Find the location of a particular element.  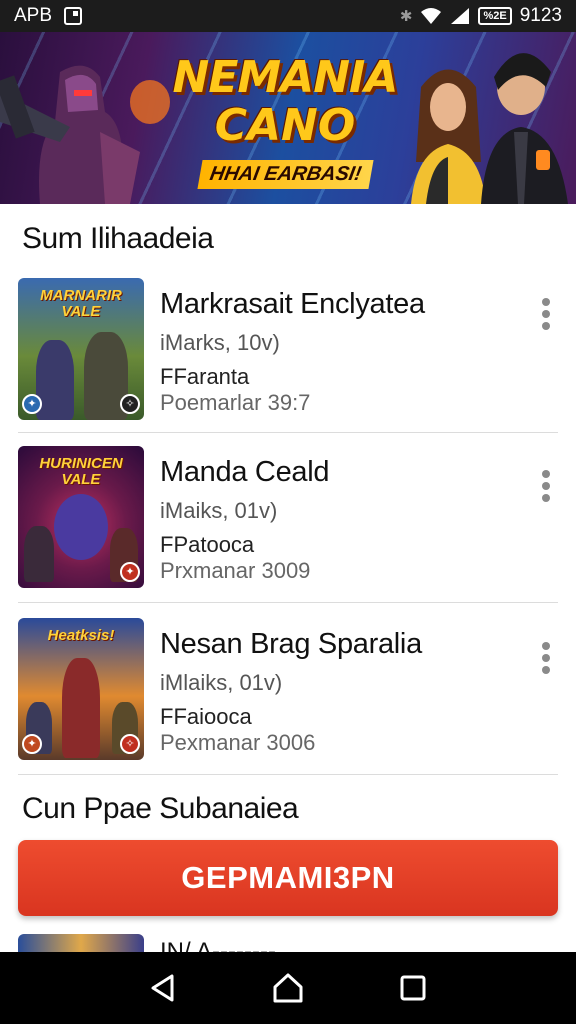

game-thumbnail: Heatksis! ✦ ✧ is located at coordinates (81, 689).